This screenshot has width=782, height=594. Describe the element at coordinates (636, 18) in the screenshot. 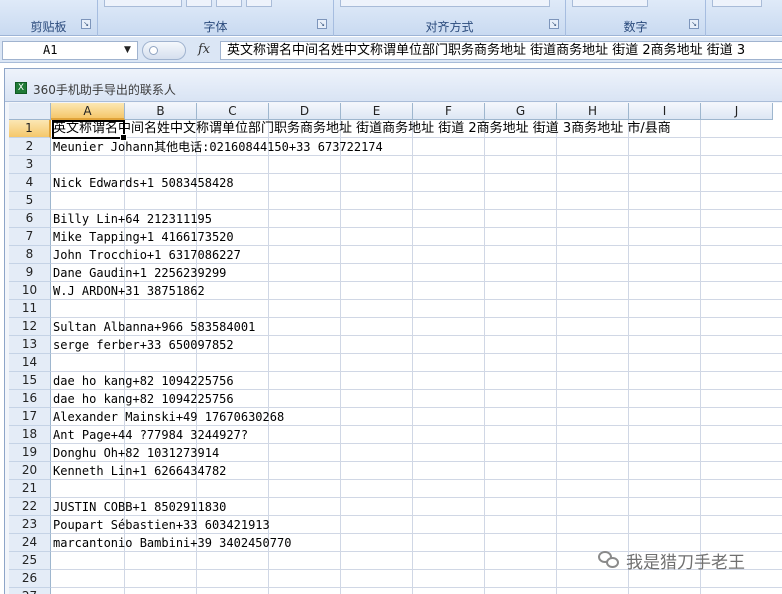

I see `ribbon-group-number: 数字 ↘` at that location.